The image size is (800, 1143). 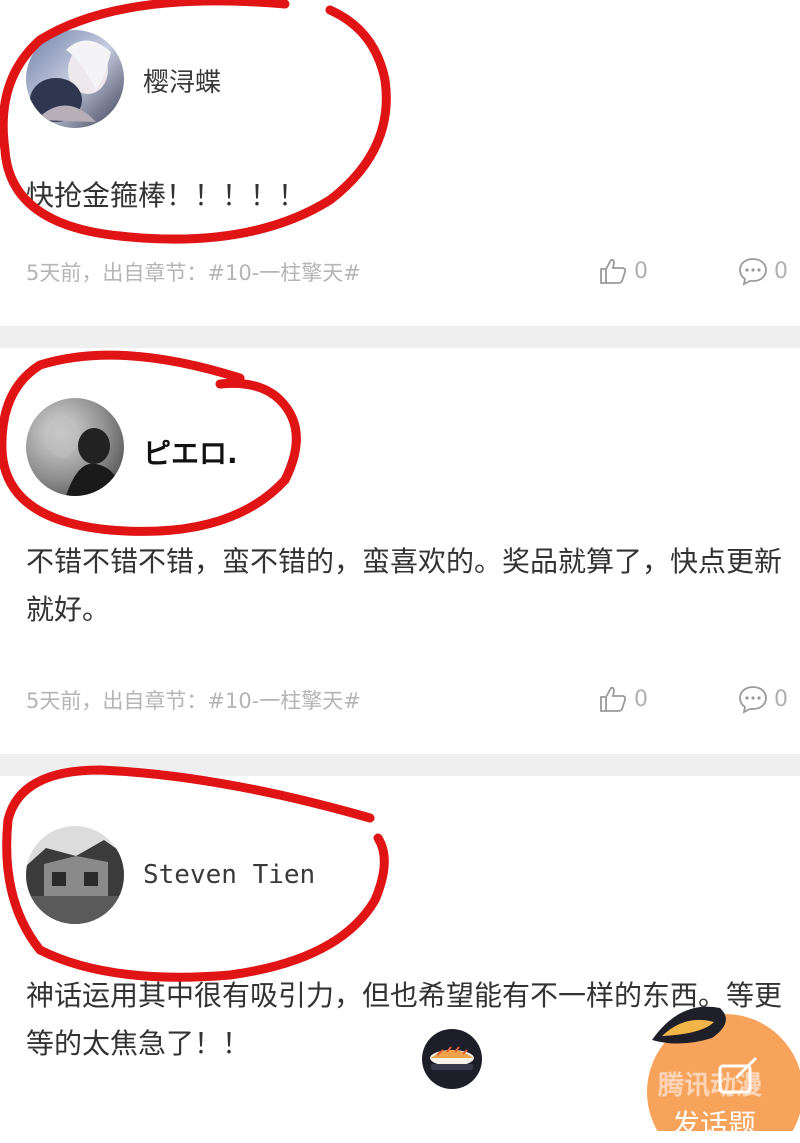 What do you see at coordinates (452, 1059) in the screenshot?
I see `sushi-sticker-icon` at bounding box center [452, 1059].